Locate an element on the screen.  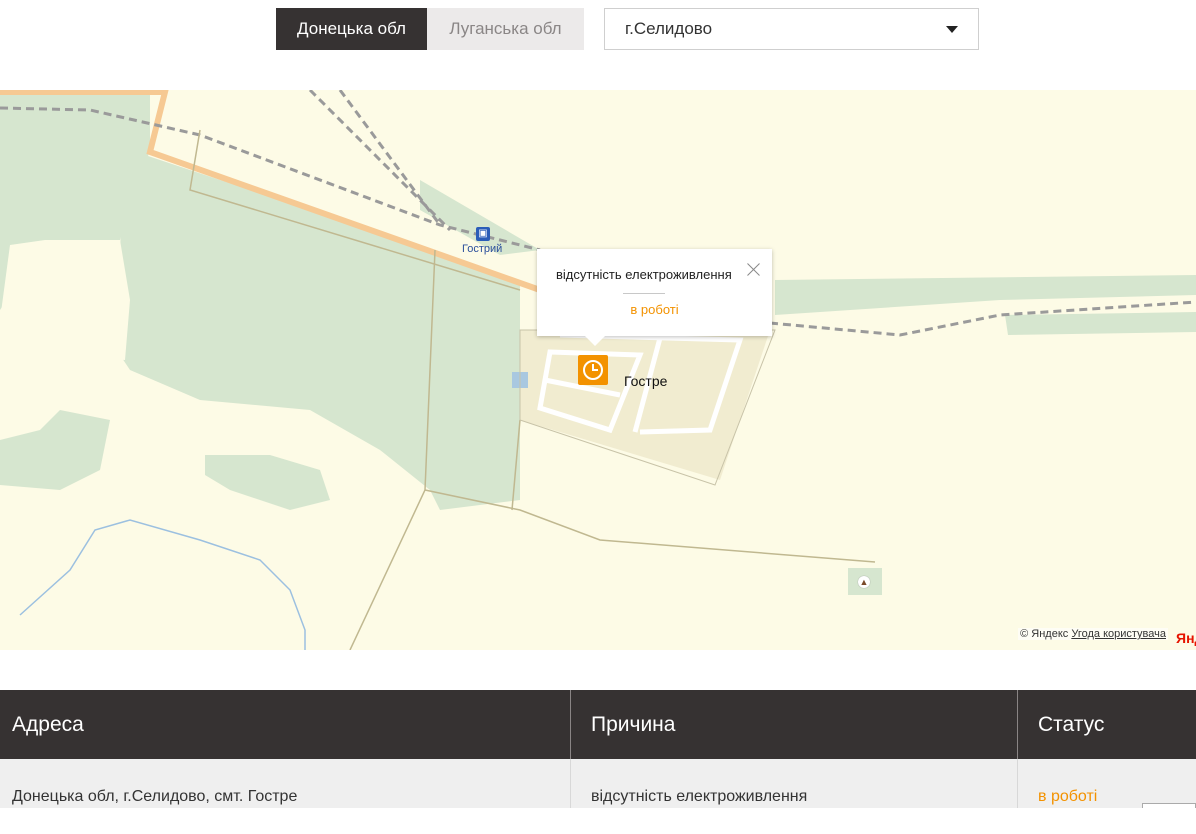
river is located at coordinates (162, 584).